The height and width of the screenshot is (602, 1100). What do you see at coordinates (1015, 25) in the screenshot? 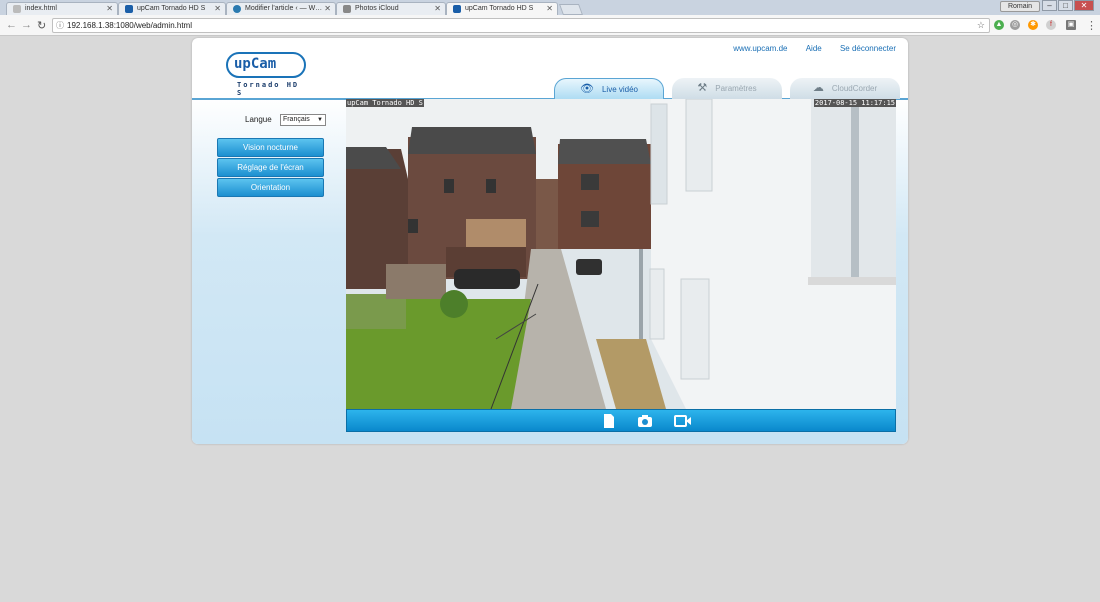
I see `extension-icon: ◎` at bounding box center [1015, 25].